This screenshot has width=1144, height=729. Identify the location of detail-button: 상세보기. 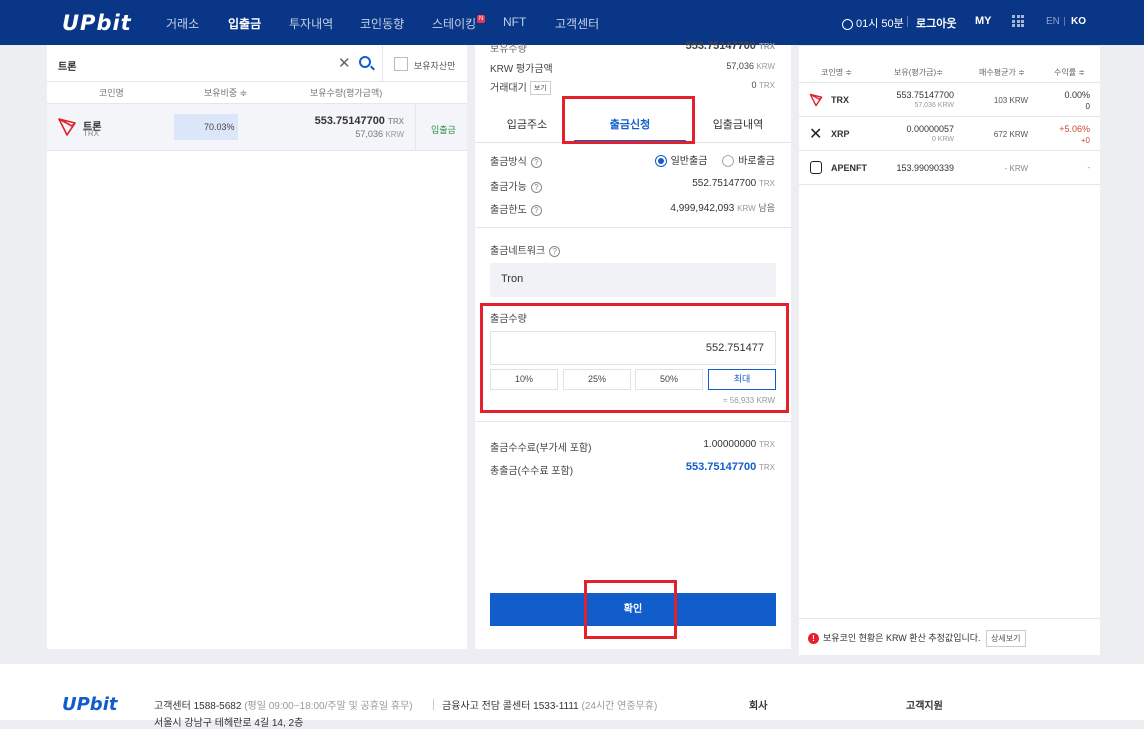
(1006, 638).